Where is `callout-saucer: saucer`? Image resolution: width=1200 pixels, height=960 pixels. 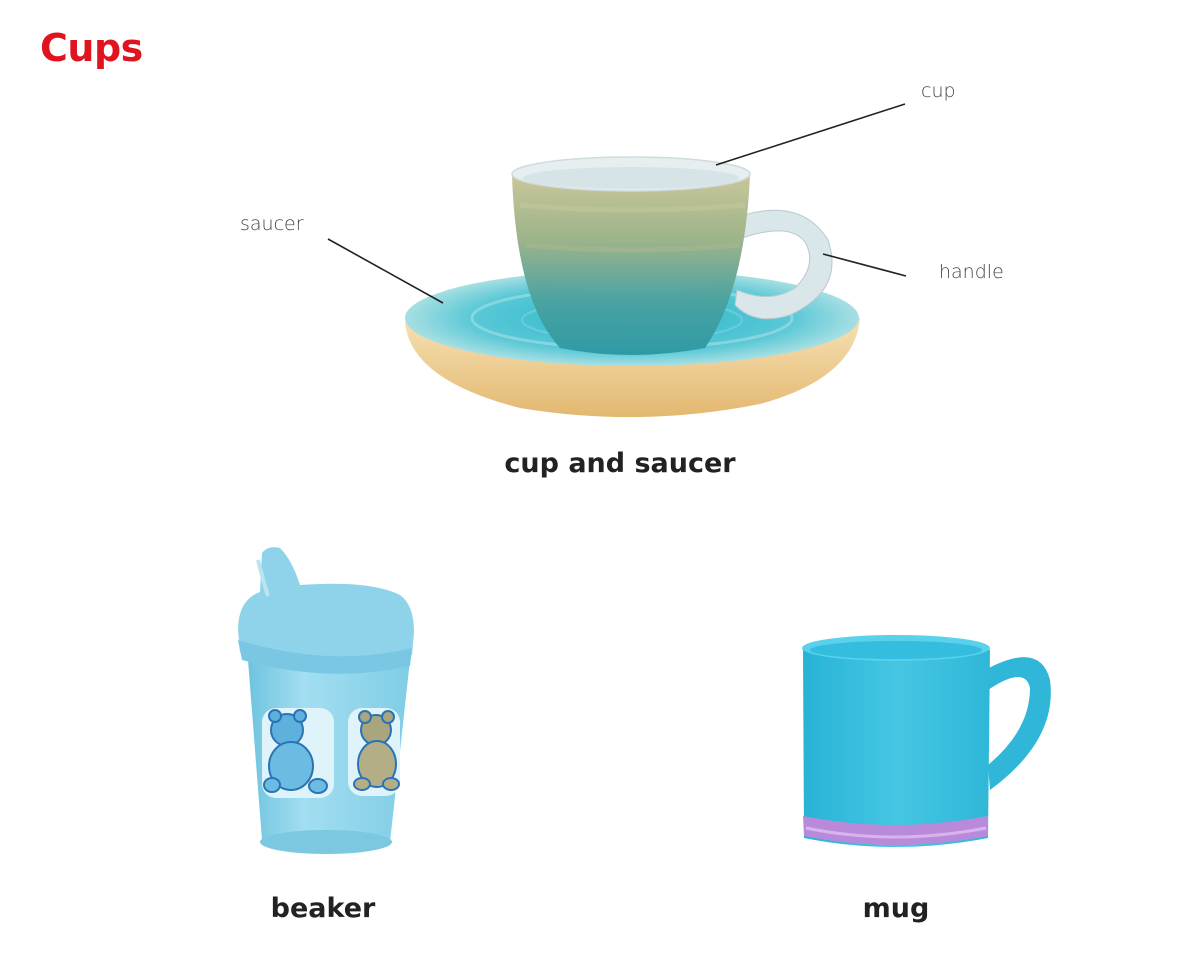
callout-saucer: saucer is located at coordinates (272, 224).